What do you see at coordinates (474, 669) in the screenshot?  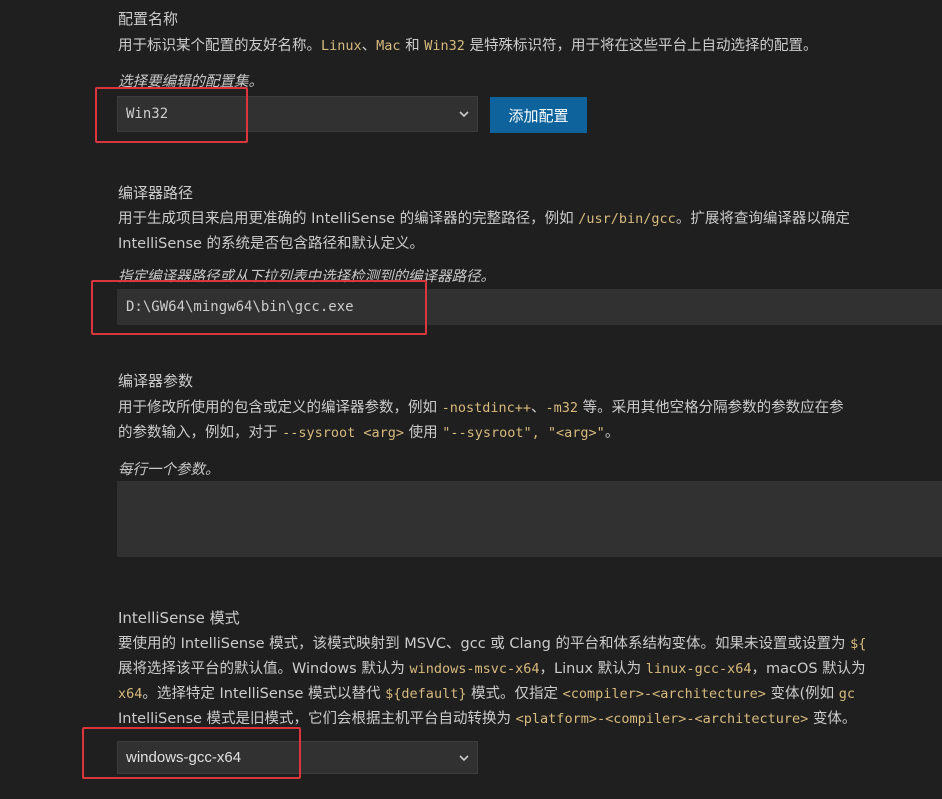 I see `code-windows-msvc: windows-msvc-x64` at bounding box center [474, 669].